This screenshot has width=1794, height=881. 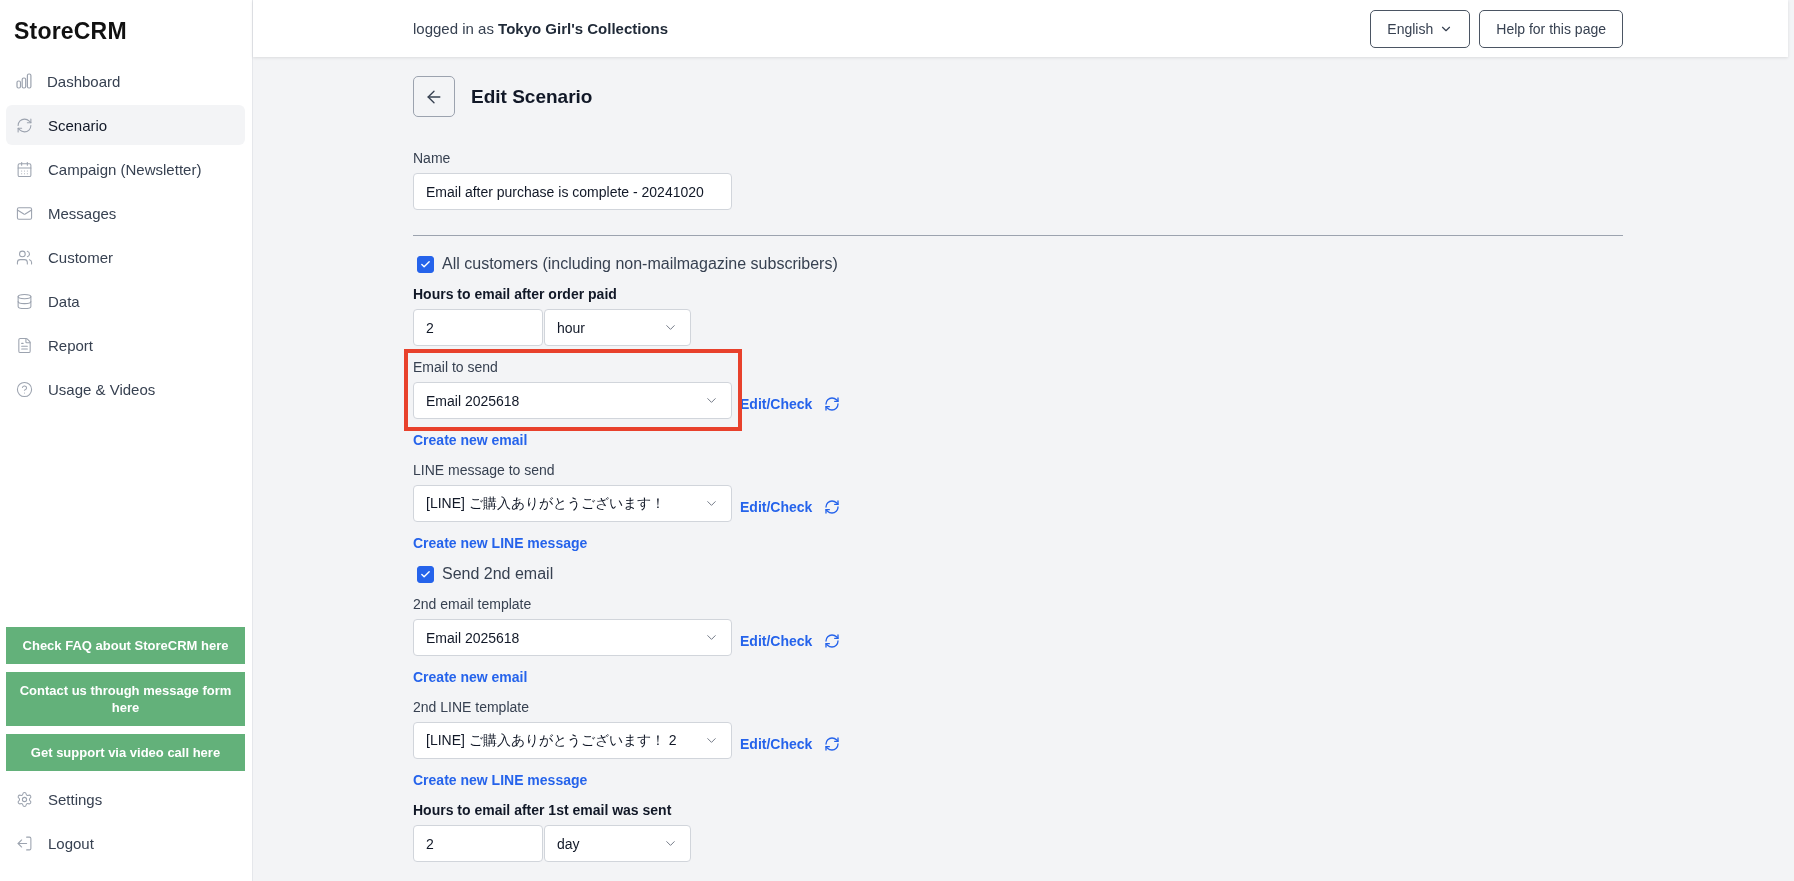 What do you see at coordinates (24, 799) in the screenshot?
I see `settings-icon` at bounding box center [24, 799].